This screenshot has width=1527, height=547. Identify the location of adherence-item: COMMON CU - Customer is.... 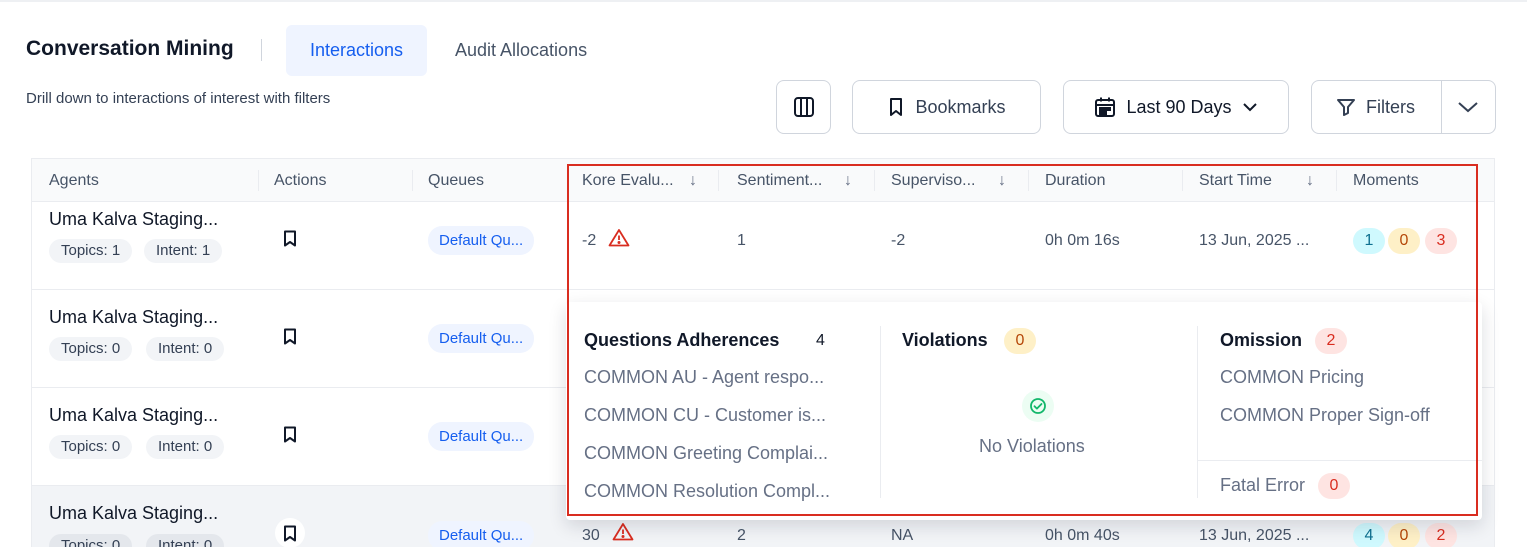
(705, 415).